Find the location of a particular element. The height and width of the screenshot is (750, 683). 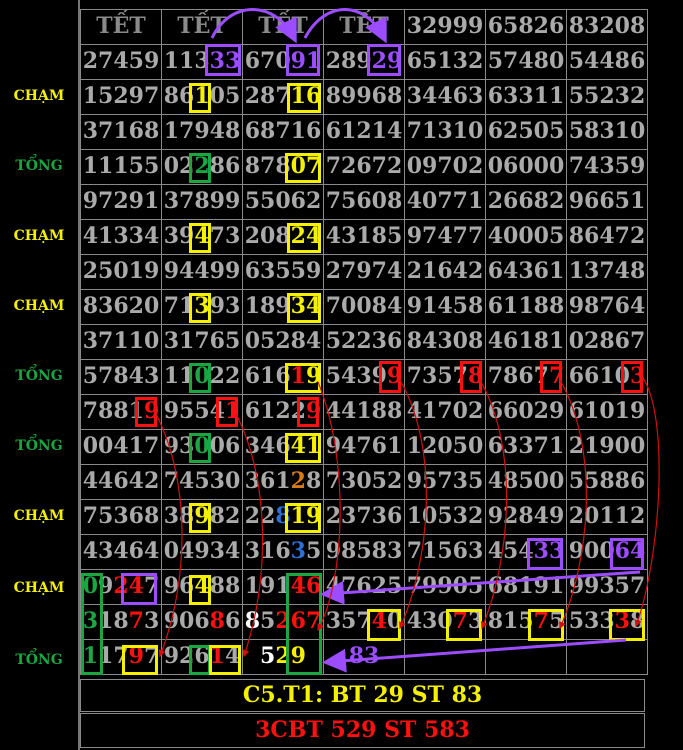

result-line-1: C5.T1: BT 29 ST 83 is located at coordinates (362, 695).